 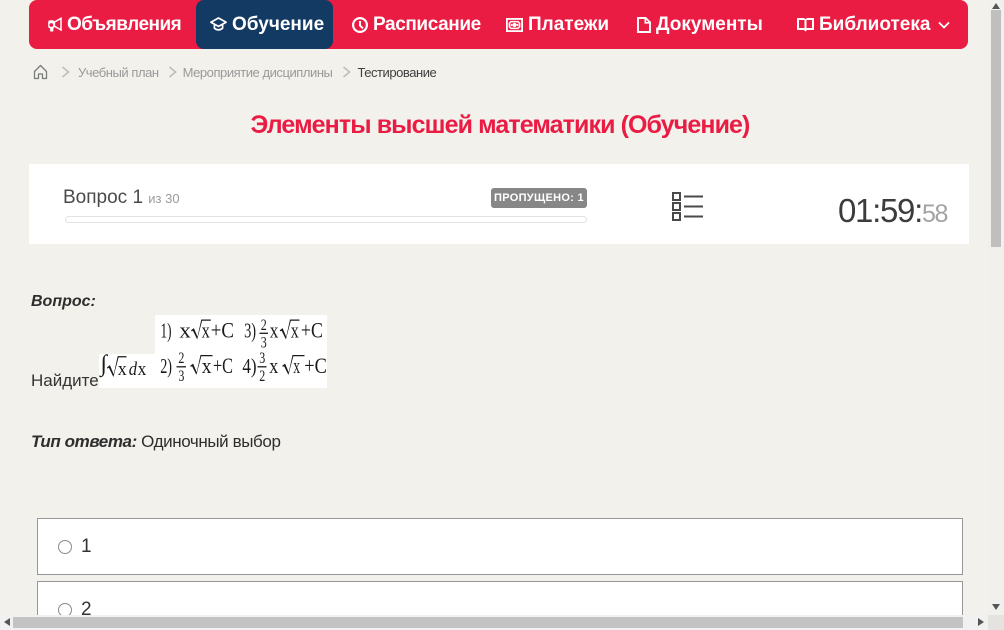 What do you see at coordinates (250, 331) in the screenshot?
I see `svg-text: 3)` at bounding box center [250, 331].